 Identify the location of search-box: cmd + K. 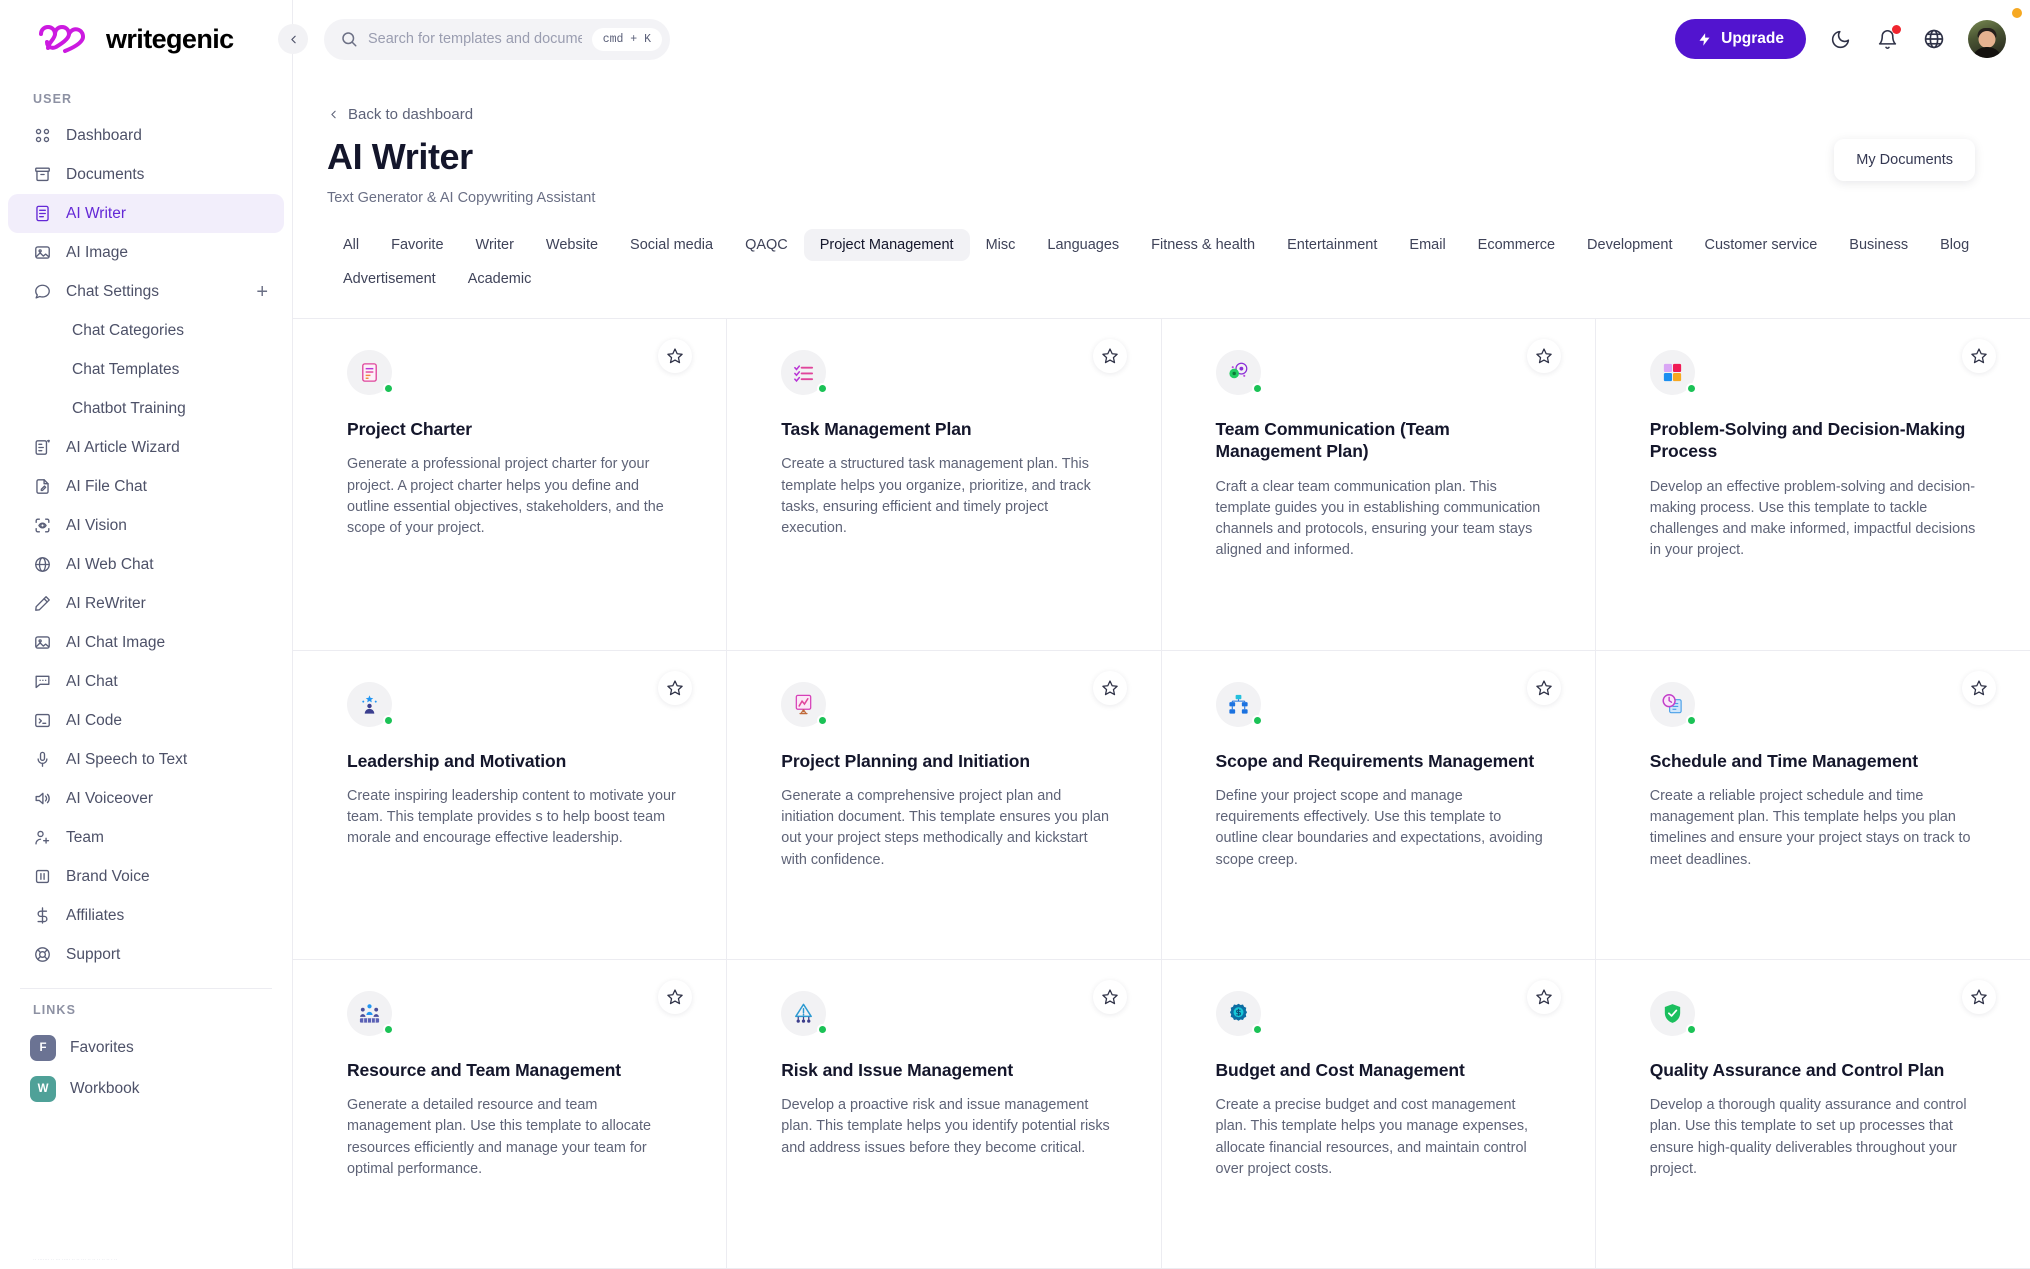
(497, 39).